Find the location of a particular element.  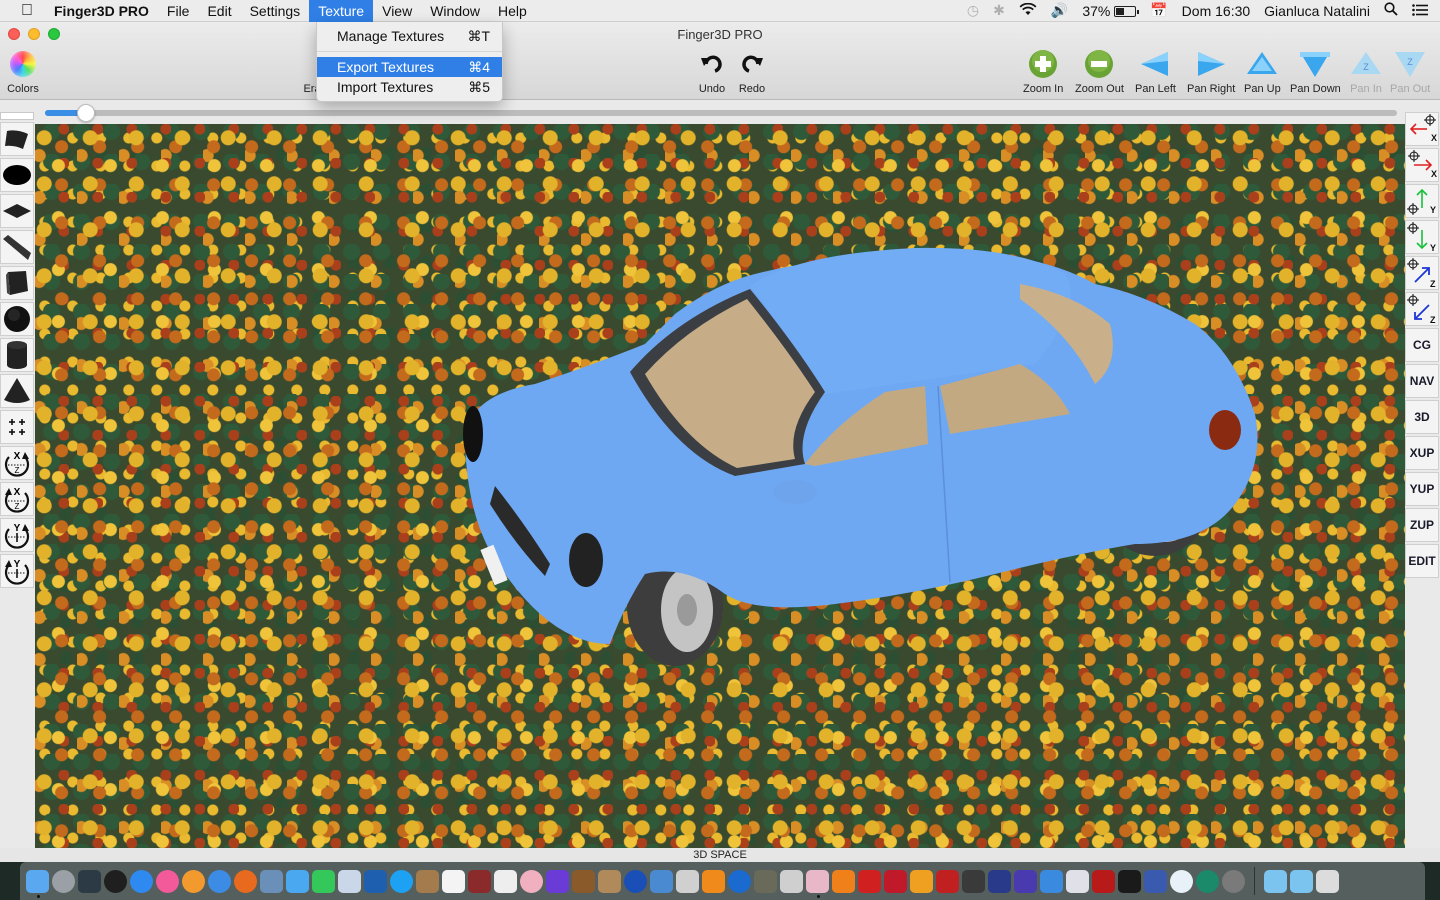

dock-icon-facetime is located at coordinates (323, 881).